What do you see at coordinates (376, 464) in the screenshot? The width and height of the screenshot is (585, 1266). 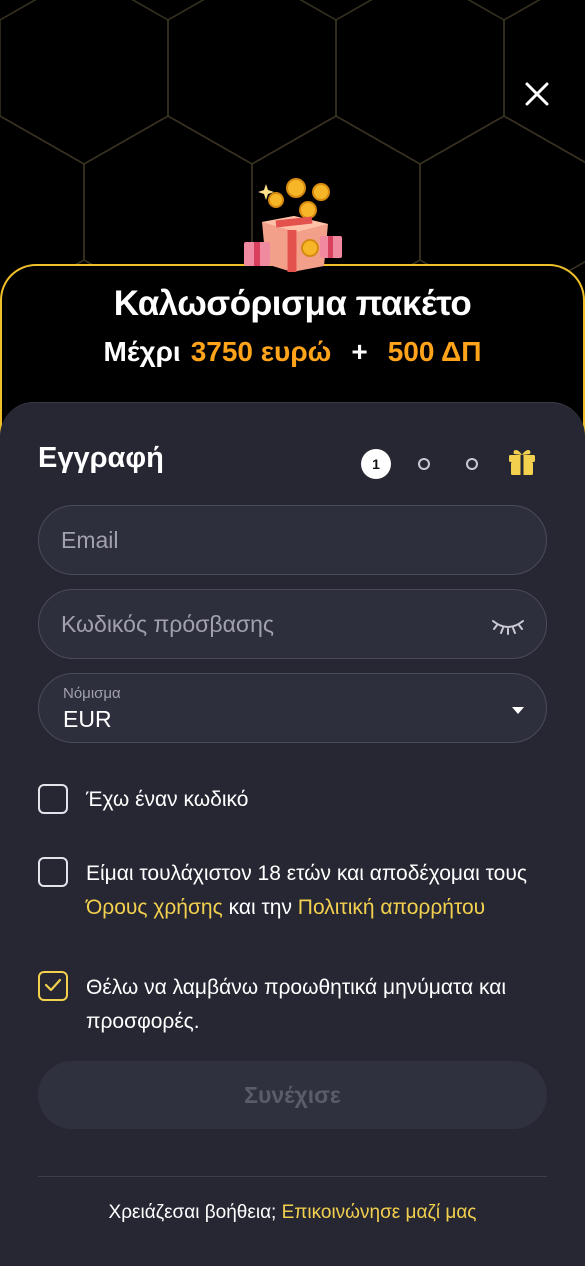 I see `step-indicator-active: 1` at bounding box center [376, 464].